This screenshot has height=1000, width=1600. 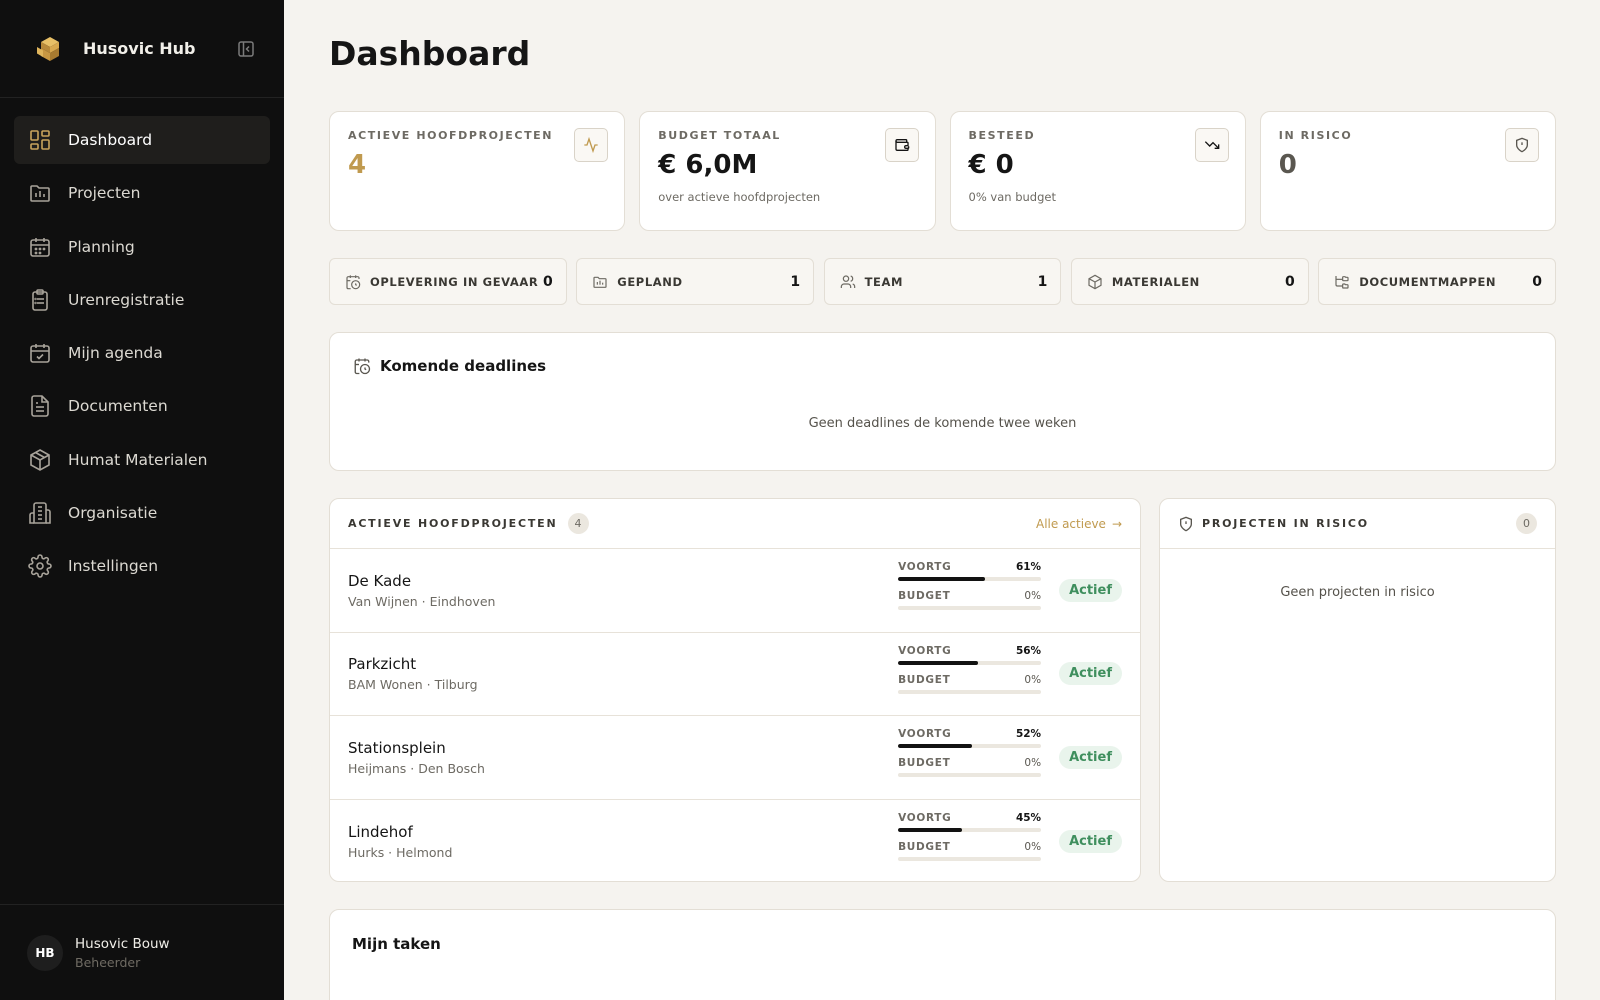 I want to click on settings-icon, so click(x=40, y=566).